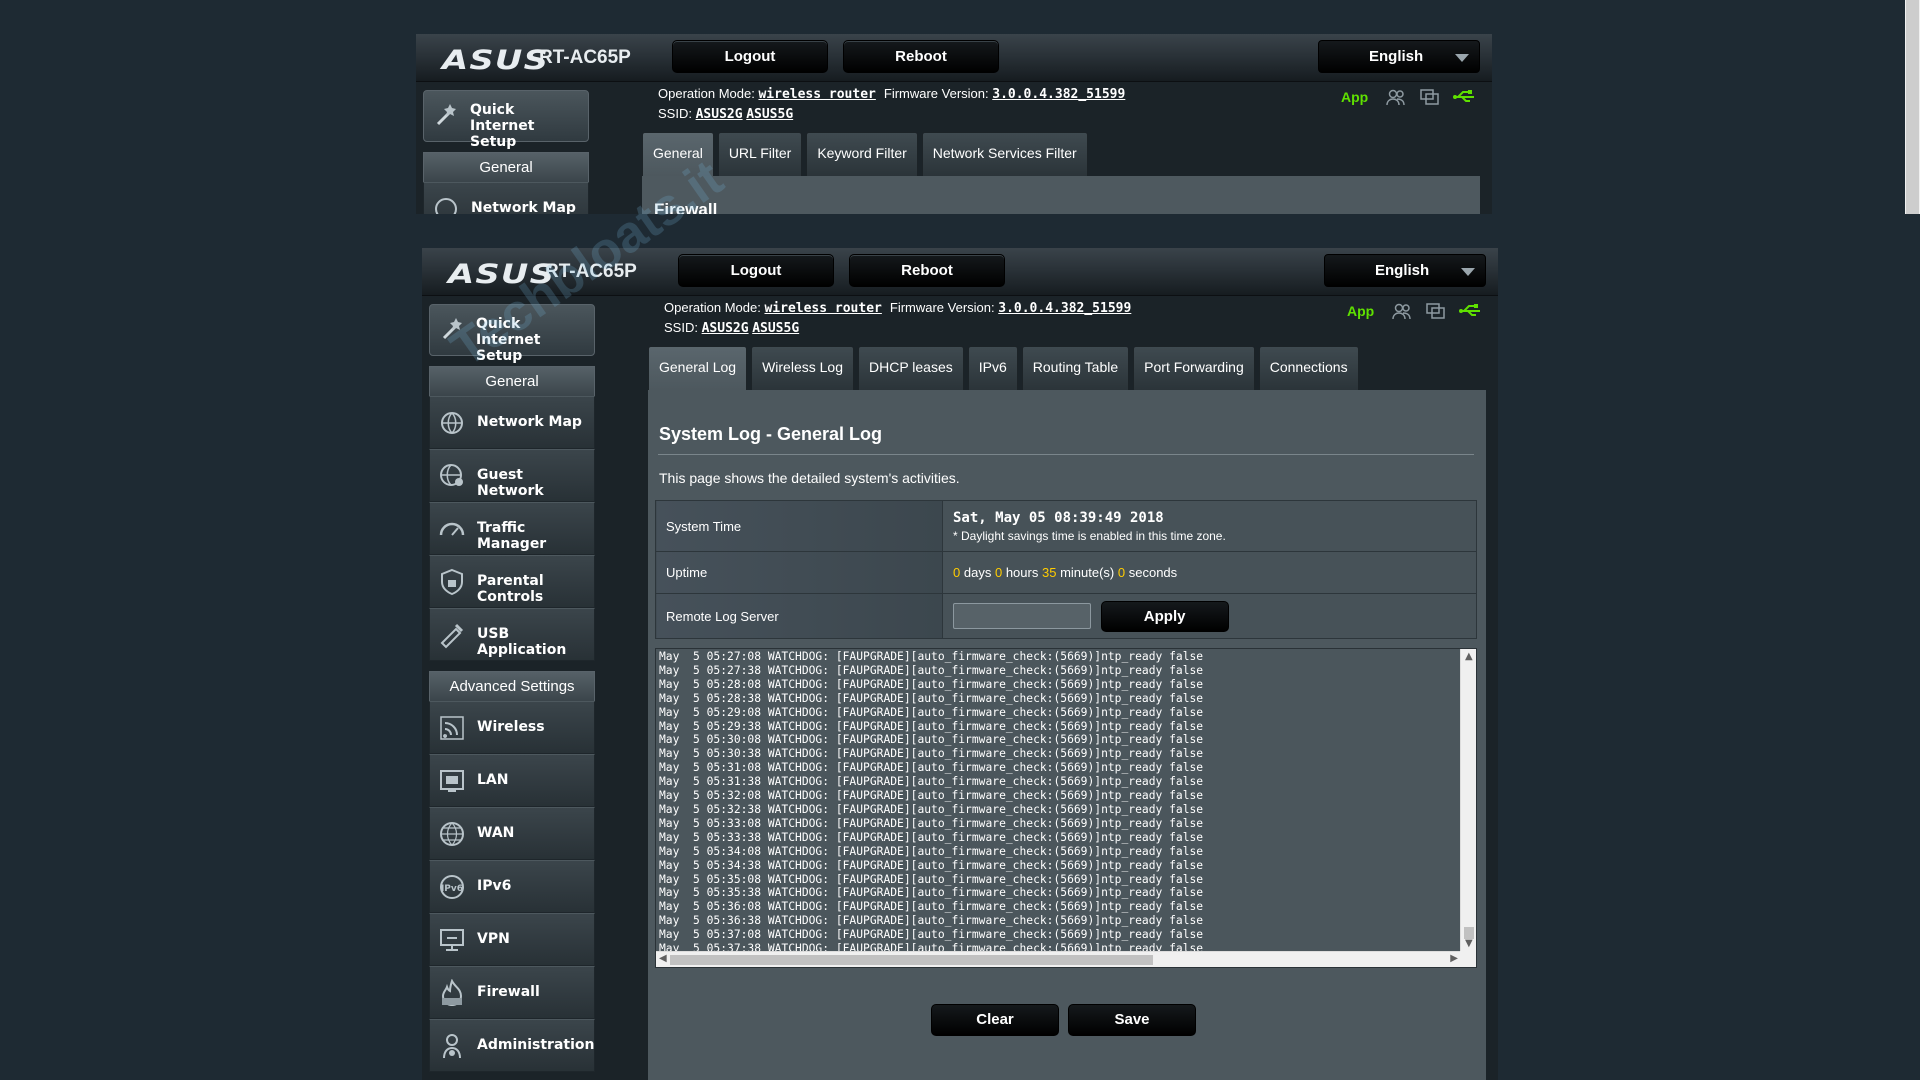 The width and height of the screenshot is (1920, 1080). What do you see at coordinates (1022, 616) in the screenshot?
I see `remote-log-server-input` at bounding box center [1022, 616].